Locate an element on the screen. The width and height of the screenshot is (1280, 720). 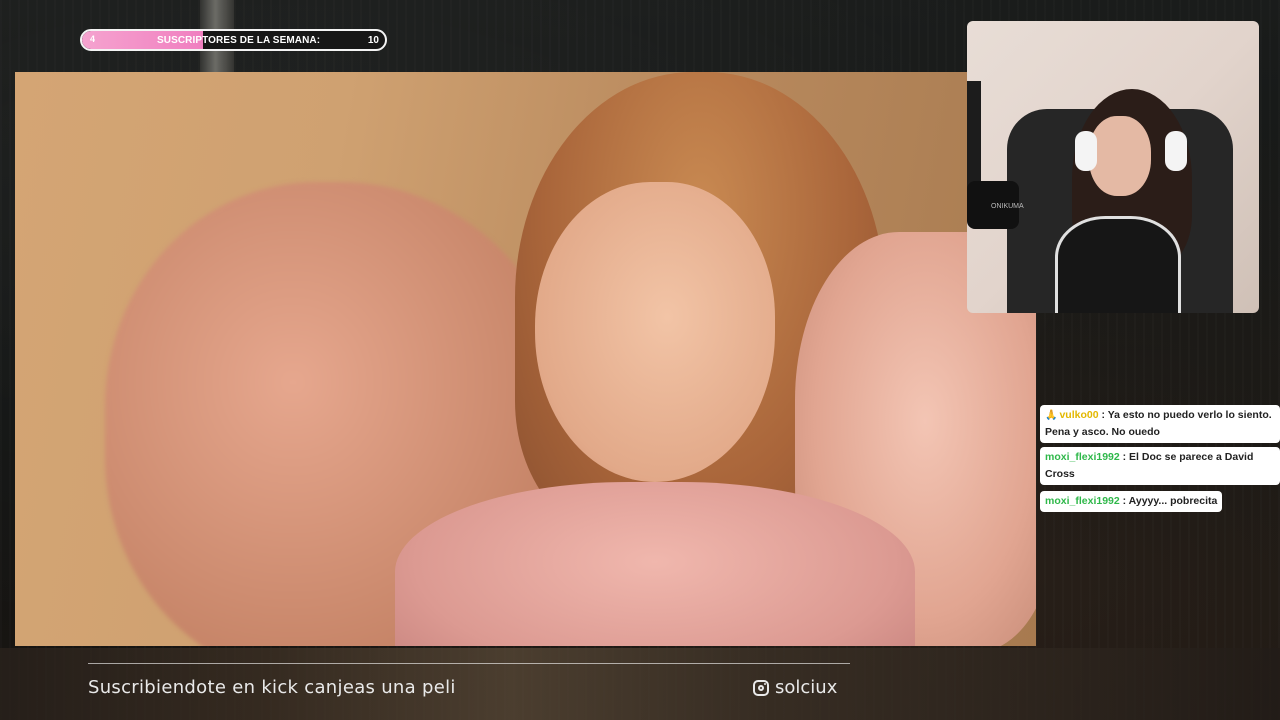
chat-message: moxi_flexi1992 : Ayyyy... pobrecita is located at coordinates (1160, 502).